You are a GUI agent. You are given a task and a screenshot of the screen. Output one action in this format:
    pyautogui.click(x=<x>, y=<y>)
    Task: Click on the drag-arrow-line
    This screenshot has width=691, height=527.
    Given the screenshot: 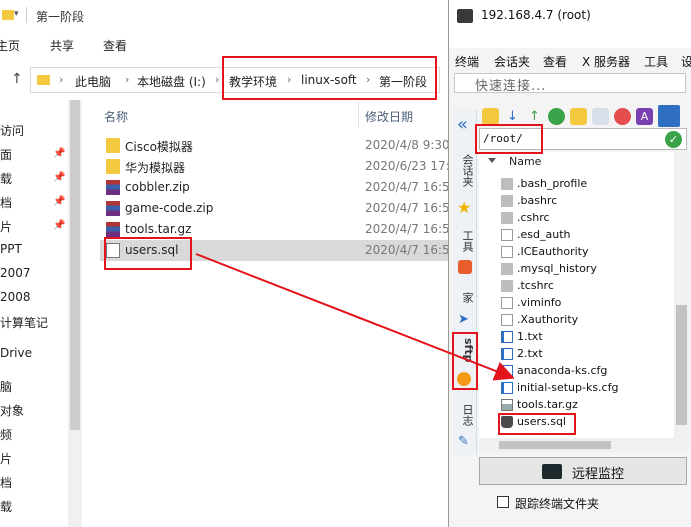 What is the action you would take?
    pyautogui.click(x=355, y=317)
    